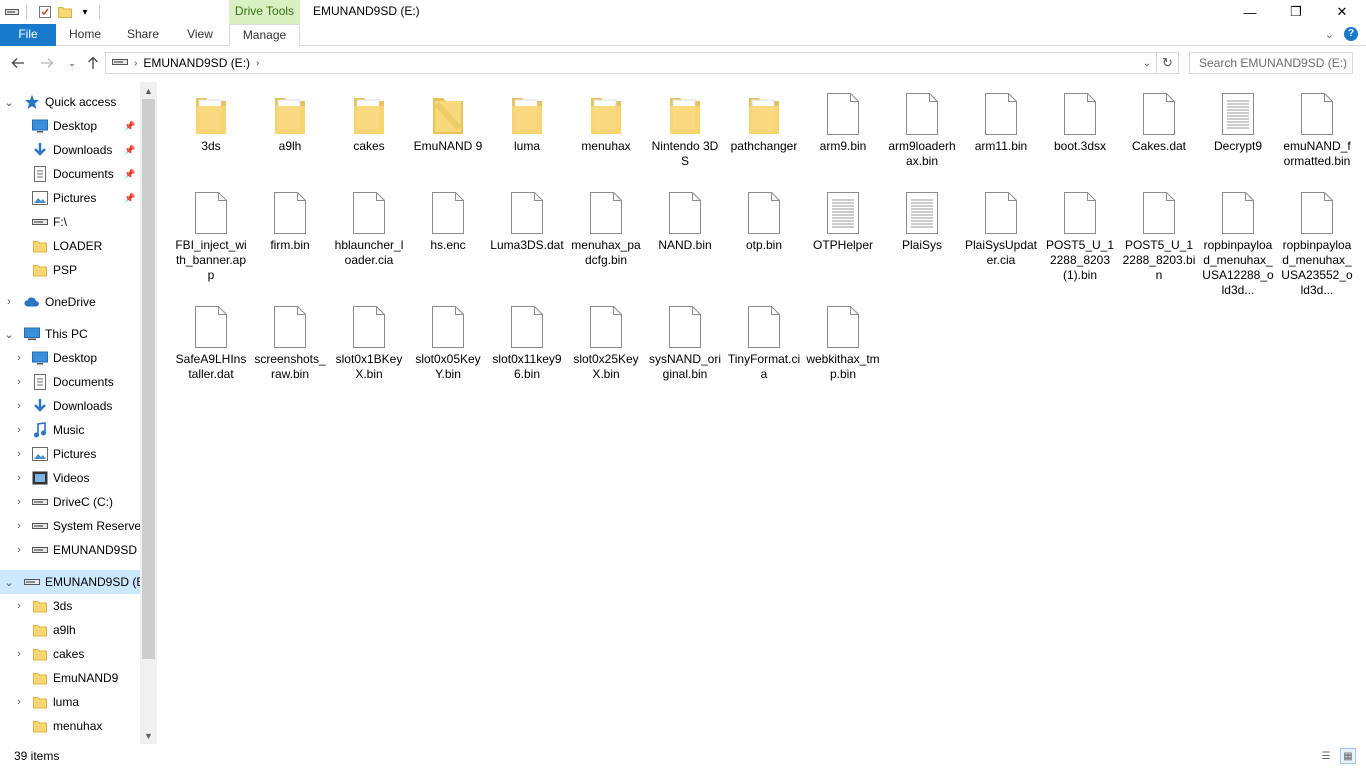 The image size is (1366, 768). Describe the element at coordinates (843, 122) in the screenshot. I see `file-item: arm9.bin` at that location.